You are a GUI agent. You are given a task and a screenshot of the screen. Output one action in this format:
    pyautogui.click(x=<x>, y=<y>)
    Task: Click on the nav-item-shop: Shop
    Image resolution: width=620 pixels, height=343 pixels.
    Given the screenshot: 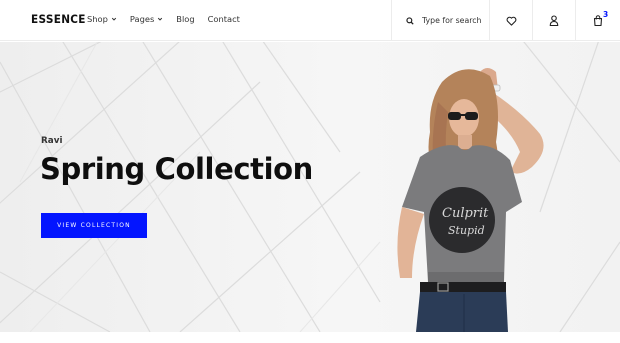 What is the action you would take?
    pyautogui.click(x=102, y=19)
    